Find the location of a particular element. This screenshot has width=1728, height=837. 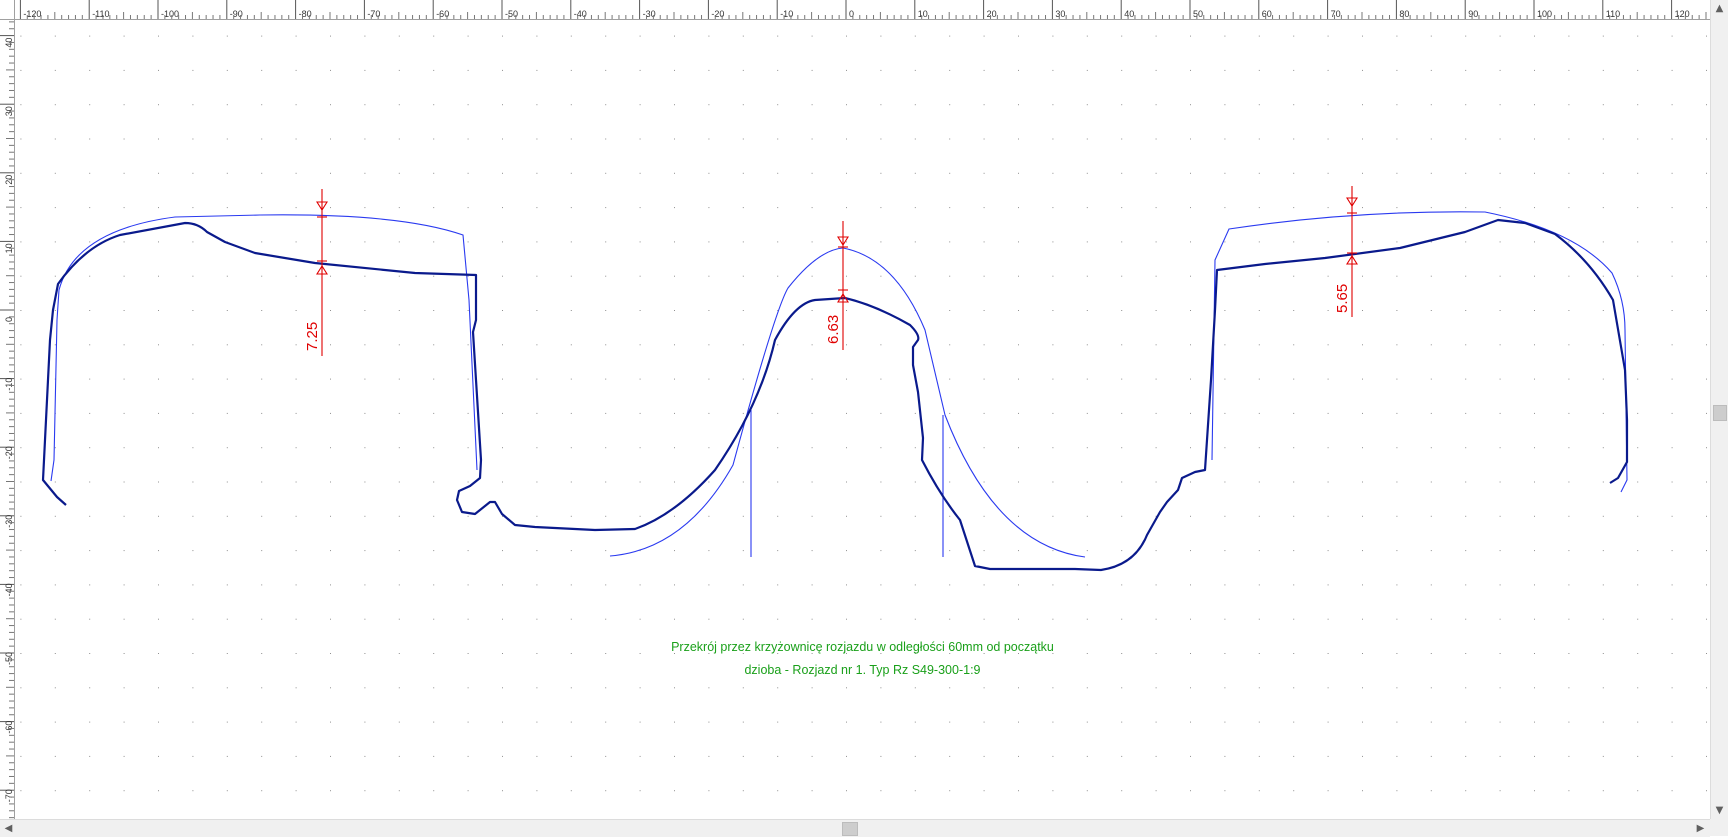

ruler-corner is located at coordinates (7, 10).